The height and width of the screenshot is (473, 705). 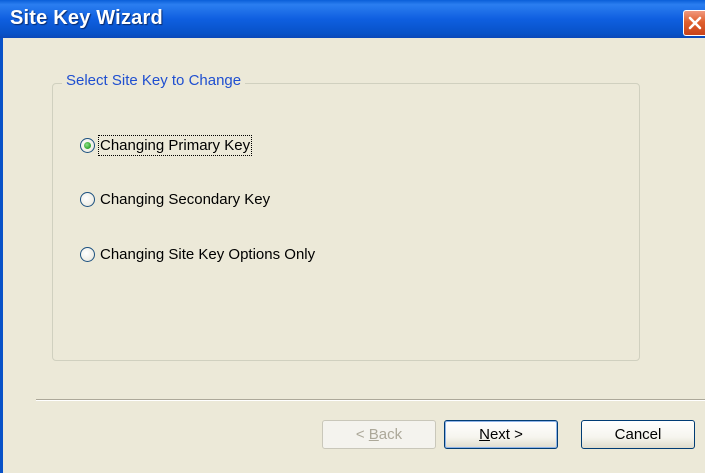 I want to click on option-changing-primary-key: Changing Primary Key, so click(x=166, y=145).